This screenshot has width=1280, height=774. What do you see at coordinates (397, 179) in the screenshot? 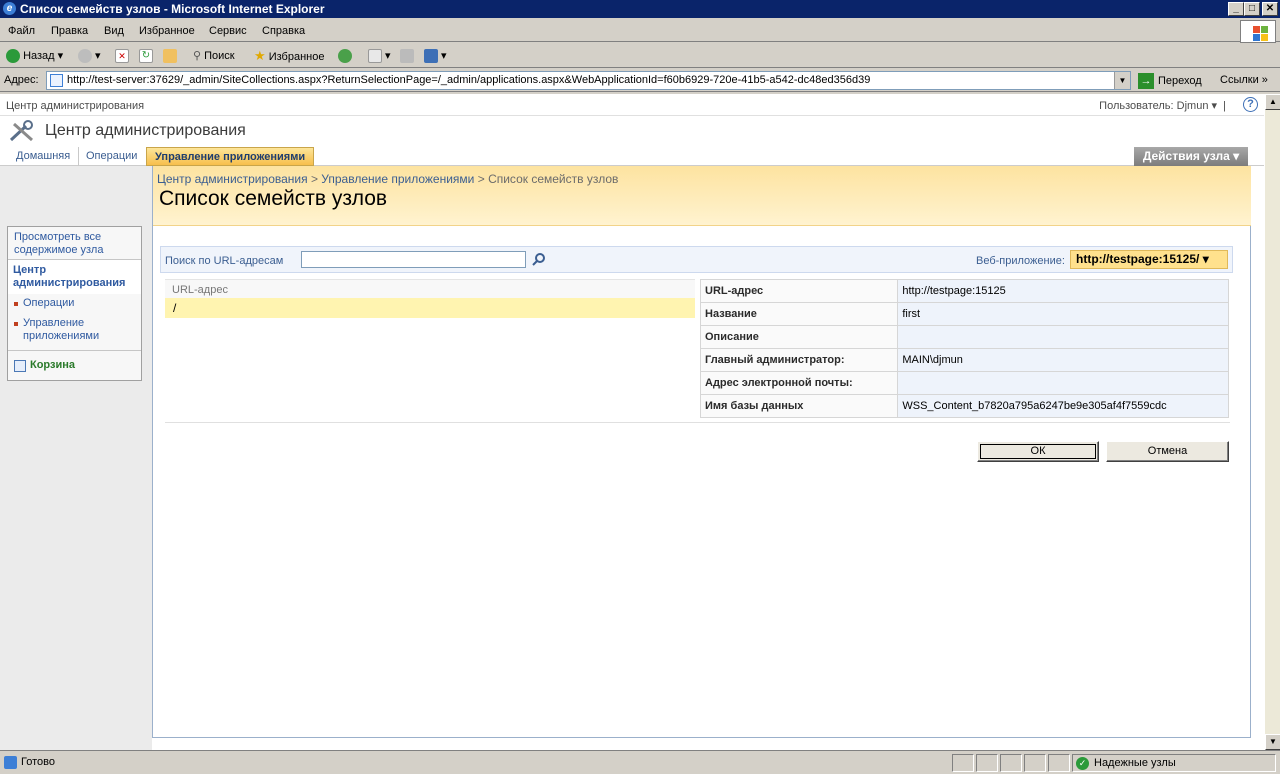
I see `breadcrumb-application-management: Управление приложениями` at bounding box center [397, 179].